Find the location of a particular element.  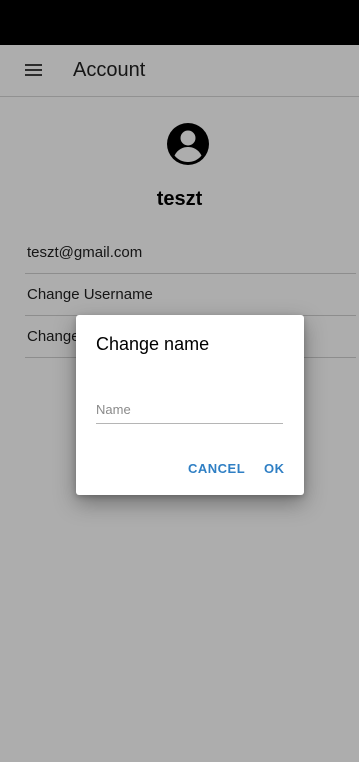

cancel-button: CANCEL is located at coordinates (216, 469).